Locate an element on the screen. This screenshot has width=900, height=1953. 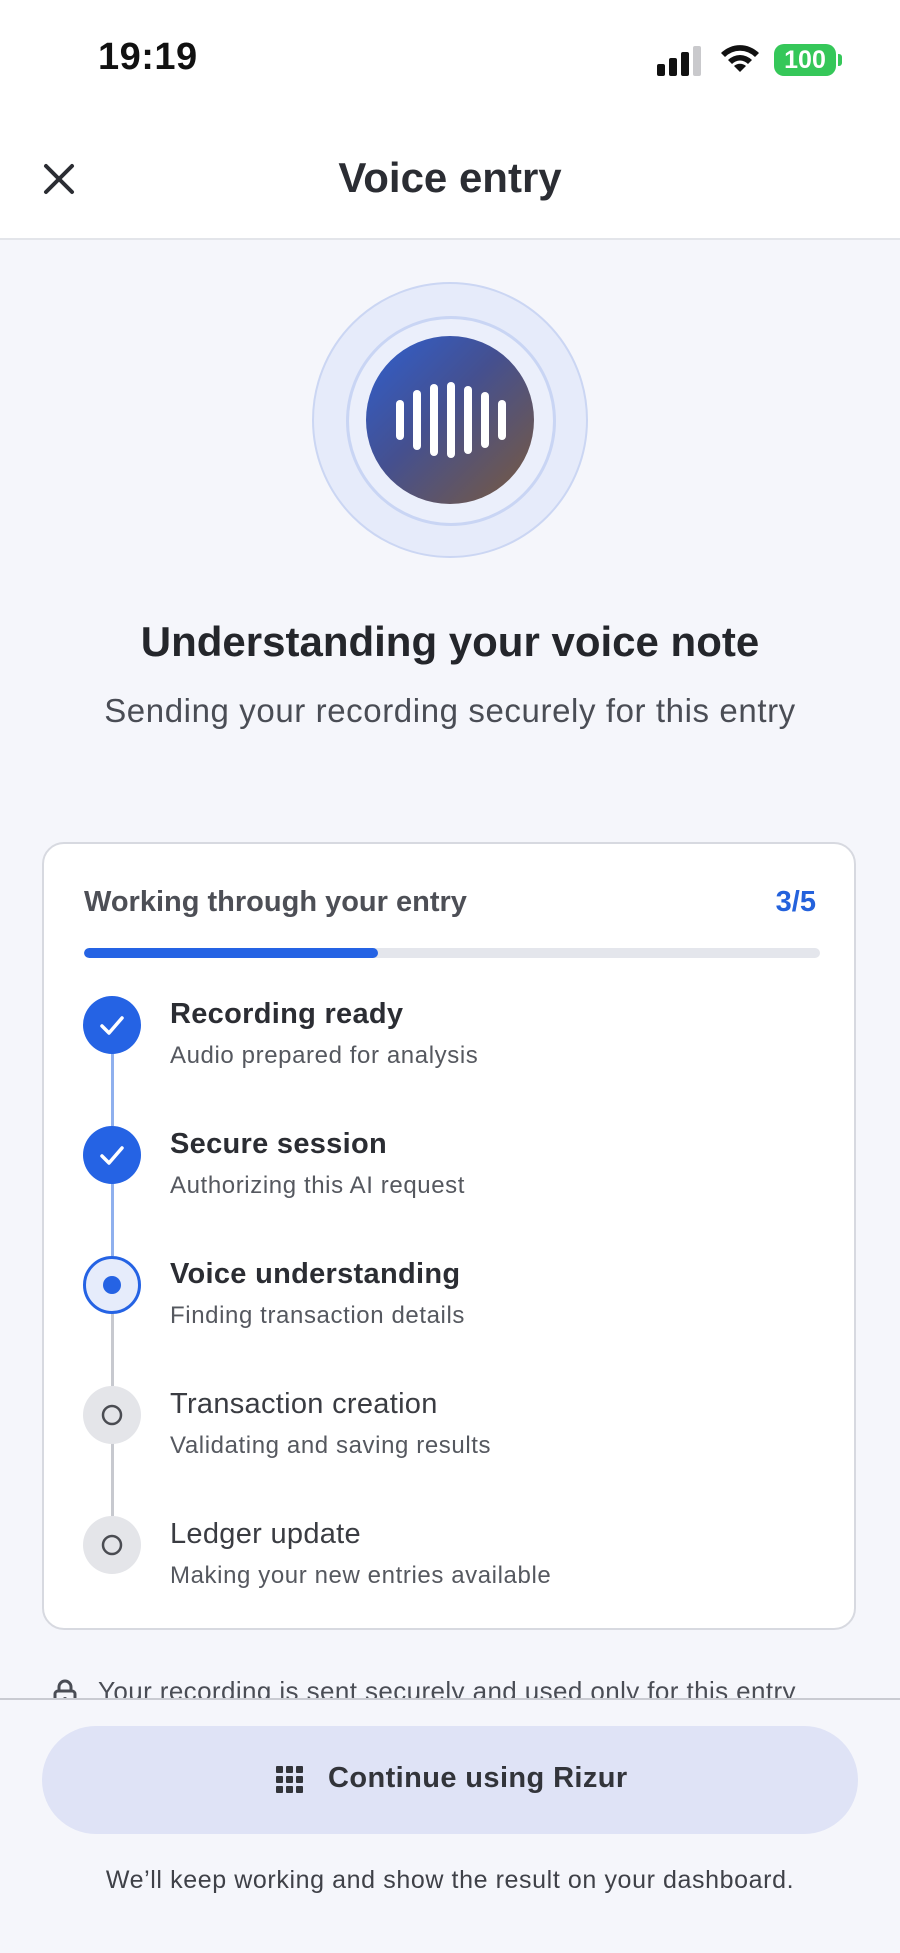
step-title: Voice understanding is located at coordinates (315, 1274).